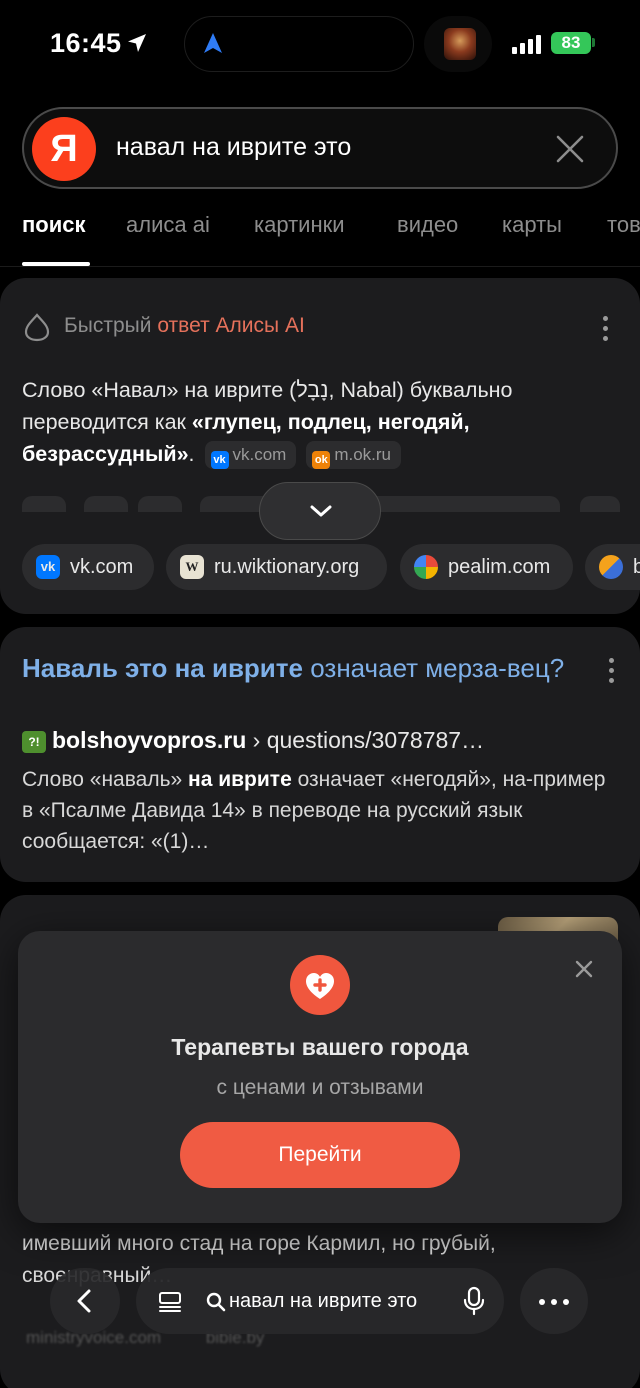 The height and width of the screenshot is (1388, 640). I want to click on navigation-icon, so click(213, 43).